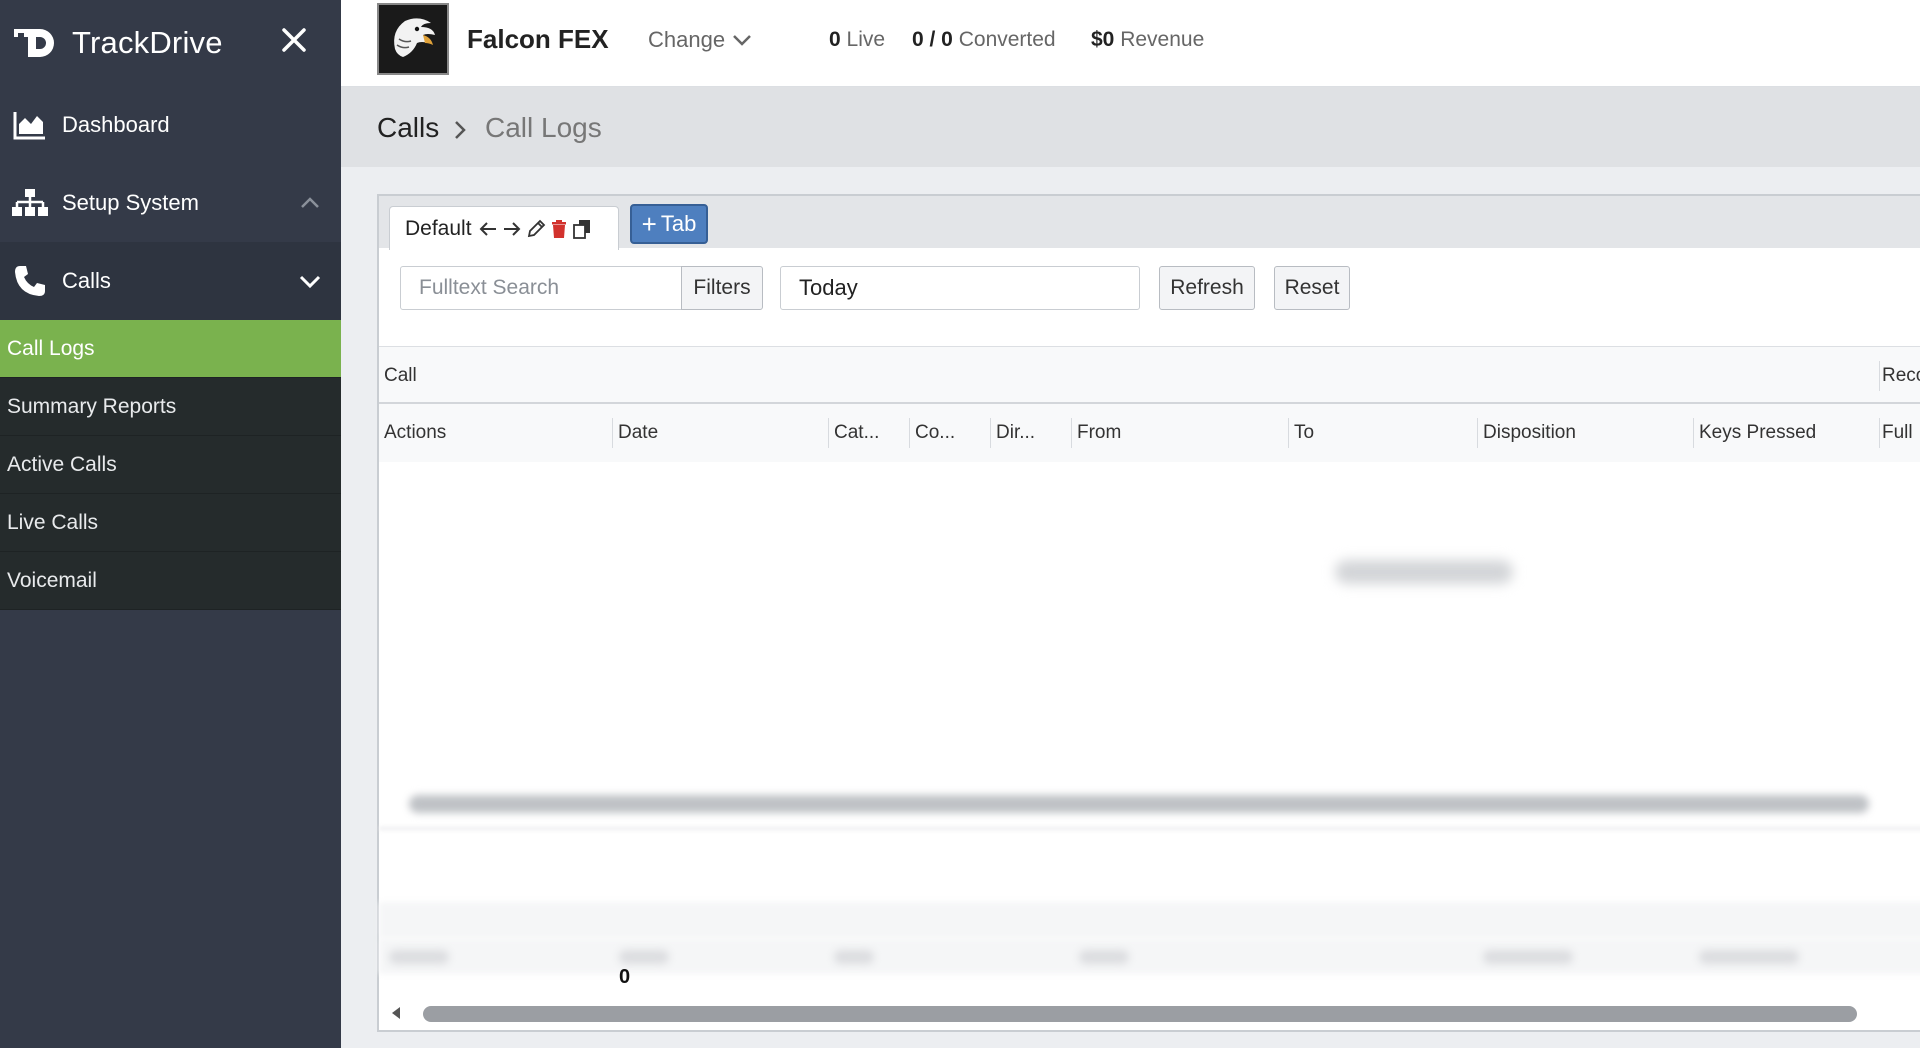 The height and width of the screenshot is (1048, 1920). I want to click on filters-button: Filters, so click(722, 288).